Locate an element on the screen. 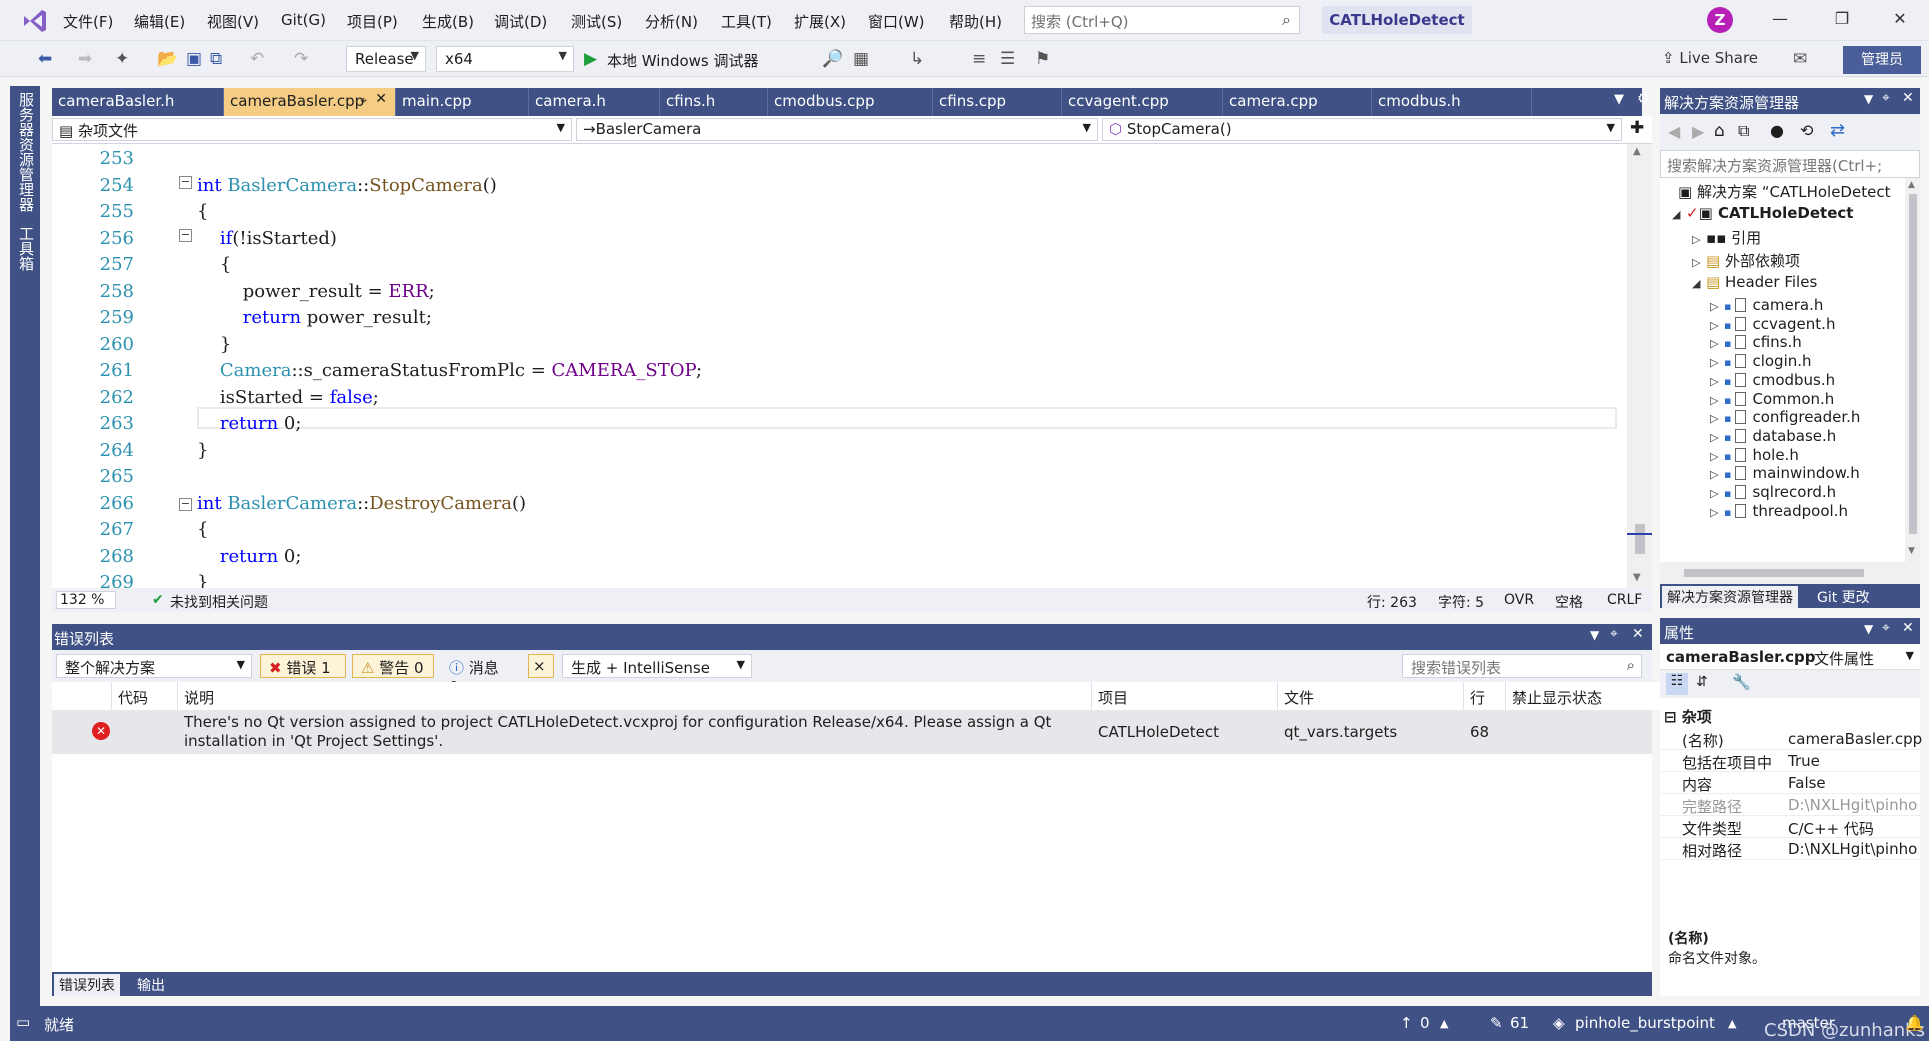 The image size is (1929, 1041). solution-hscrollbar is located at coordinates (1790, 573).